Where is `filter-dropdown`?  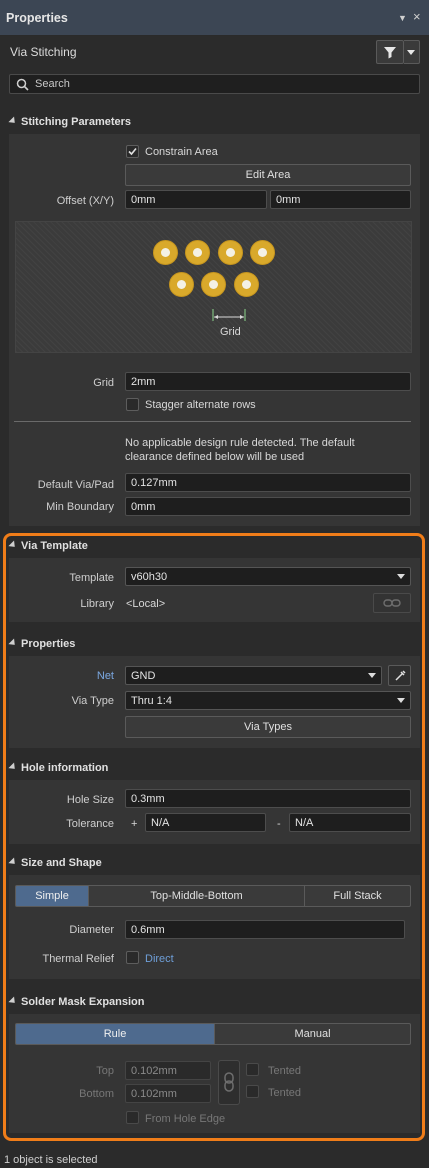
filter-dropdown is located at coordinates (412, 52).